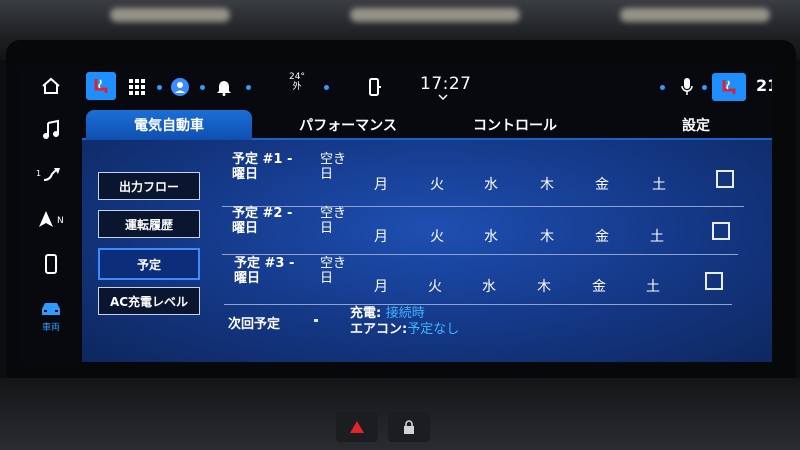 Image resolution: width=800 pixels, height=450 pixels. Describe the element at coordinates (50, 327) in the screenshot. I see `sidebar-item-label: 車両` at that location.